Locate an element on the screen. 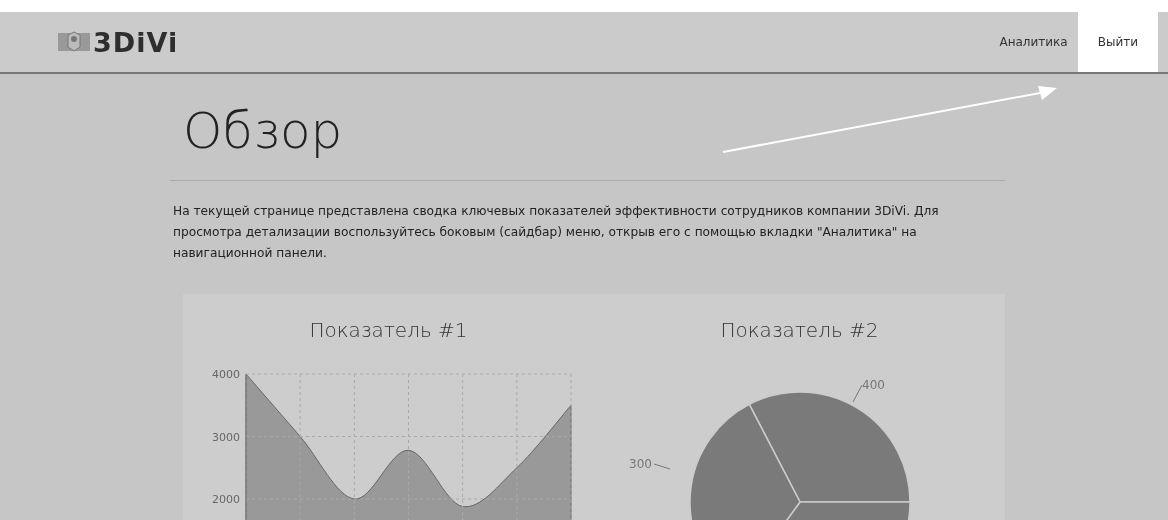 This screenshot has width=1168, height=520. page-title: Обзор is located at coordinates (263, 131).